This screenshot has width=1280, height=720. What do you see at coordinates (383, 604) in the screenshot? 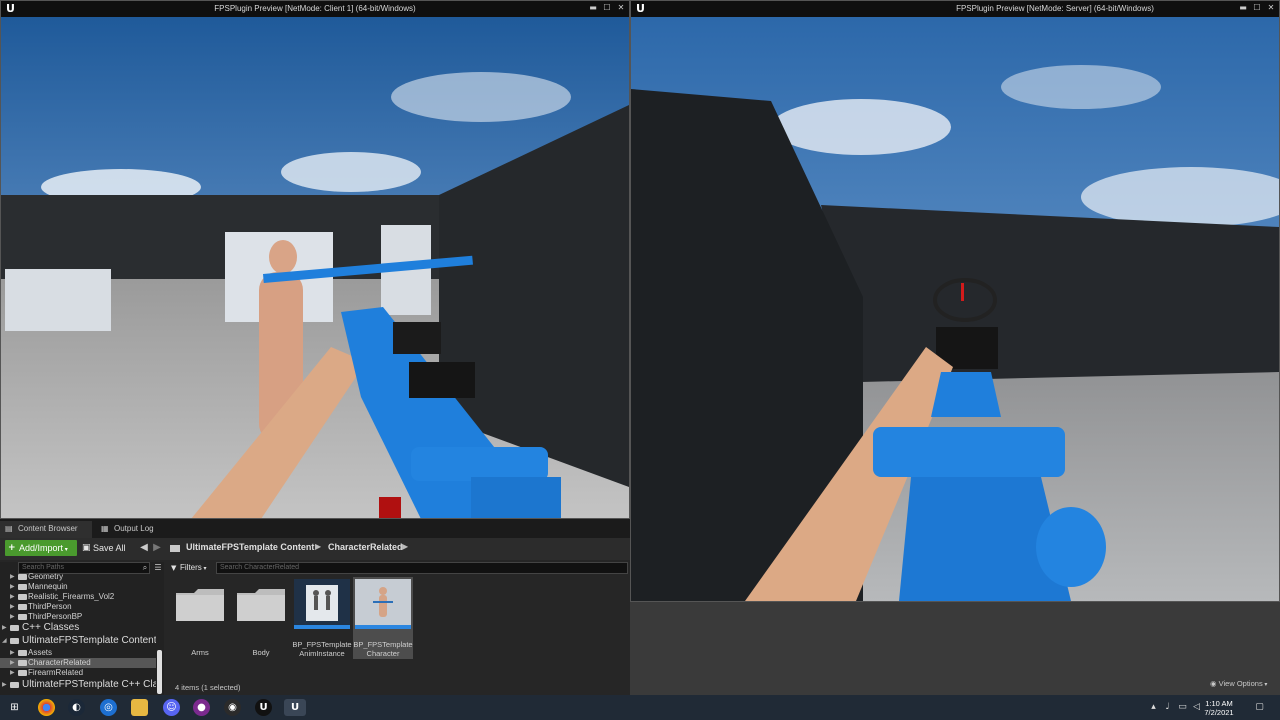
I see `character-blueprint-icon` at bounding box center [383, 604].